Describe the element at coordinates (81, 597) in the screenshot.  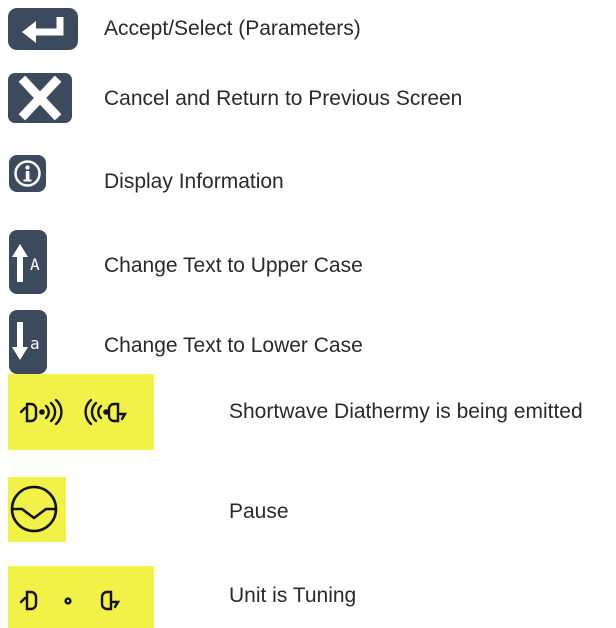
I see `tuning-icon` at that location.